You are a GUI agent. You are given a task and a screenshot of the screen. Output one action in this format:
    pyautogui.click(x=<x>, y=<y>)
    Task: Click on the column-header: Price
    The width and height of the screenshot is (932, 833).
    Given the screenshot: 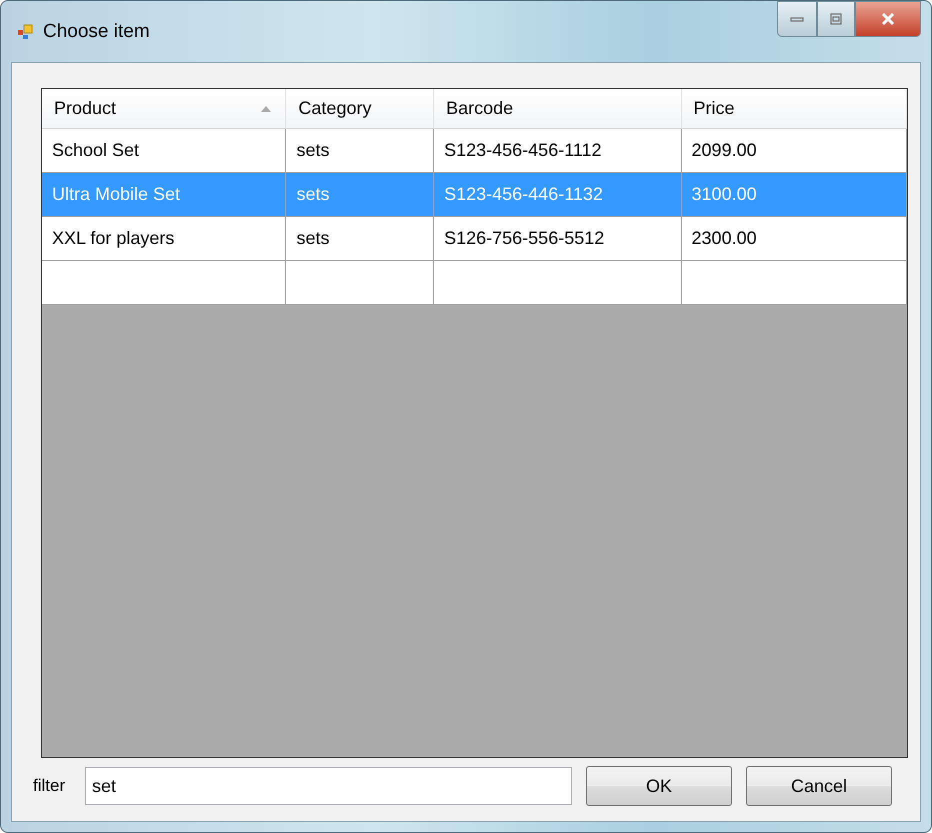 What is the action you would take?
    pyautogui.click(x=794, y=108)
    